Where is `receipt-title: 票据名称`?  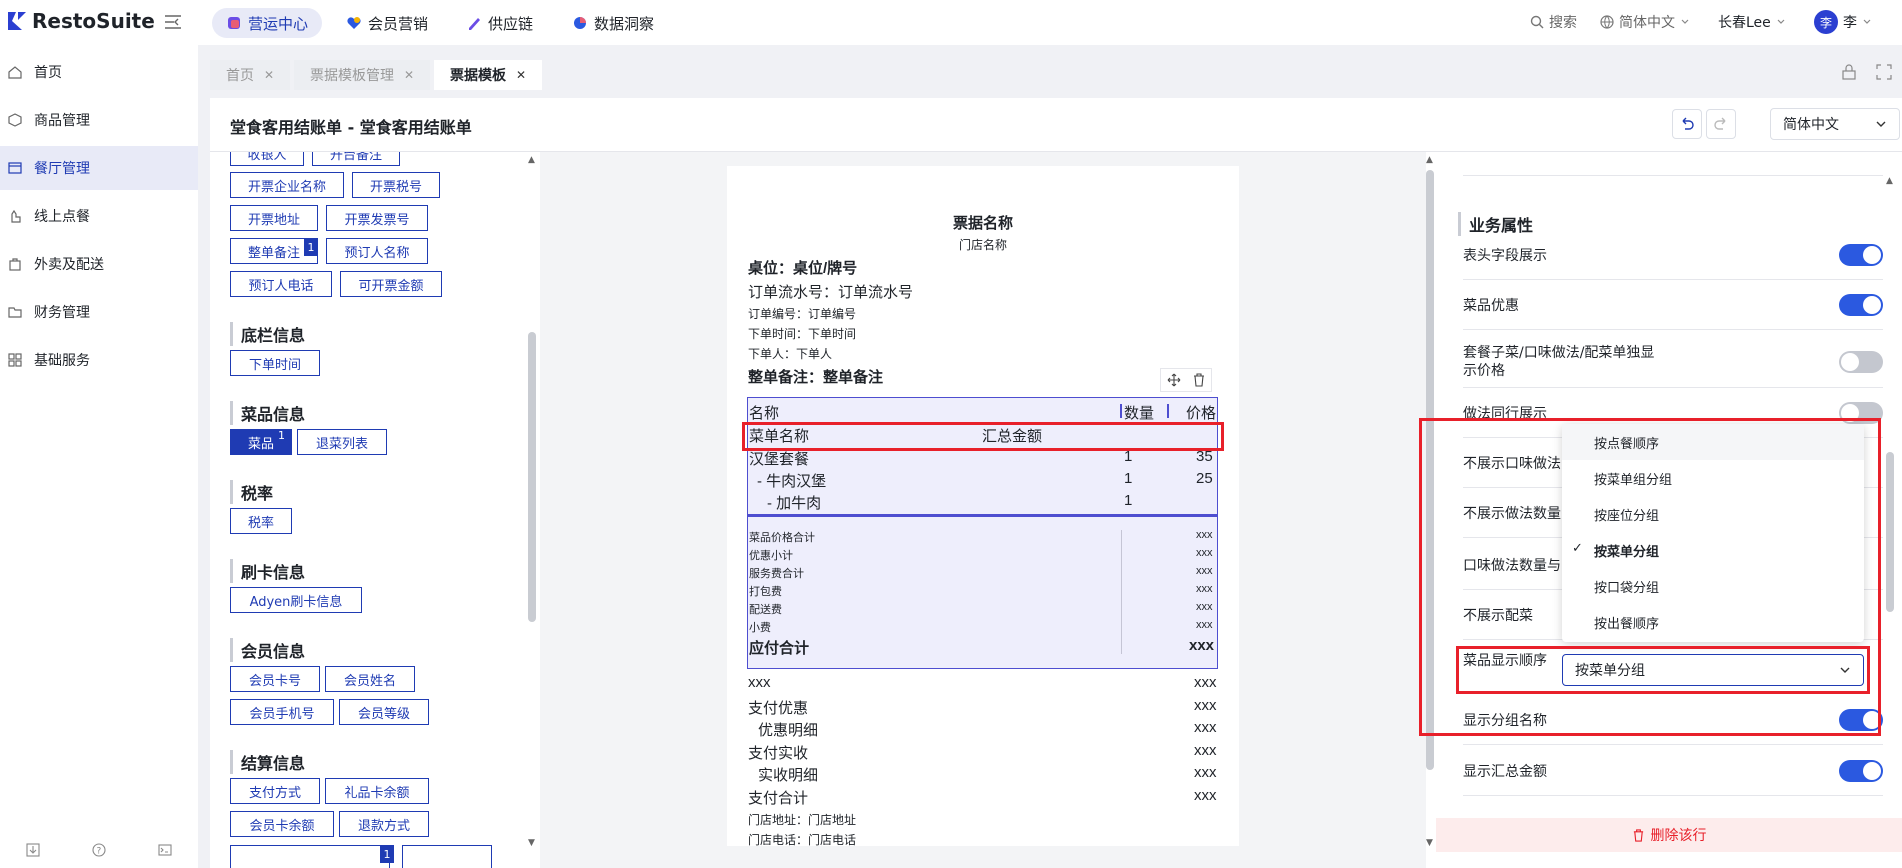 receipt-title: 票据名称 is located at coordinates (983, 222).